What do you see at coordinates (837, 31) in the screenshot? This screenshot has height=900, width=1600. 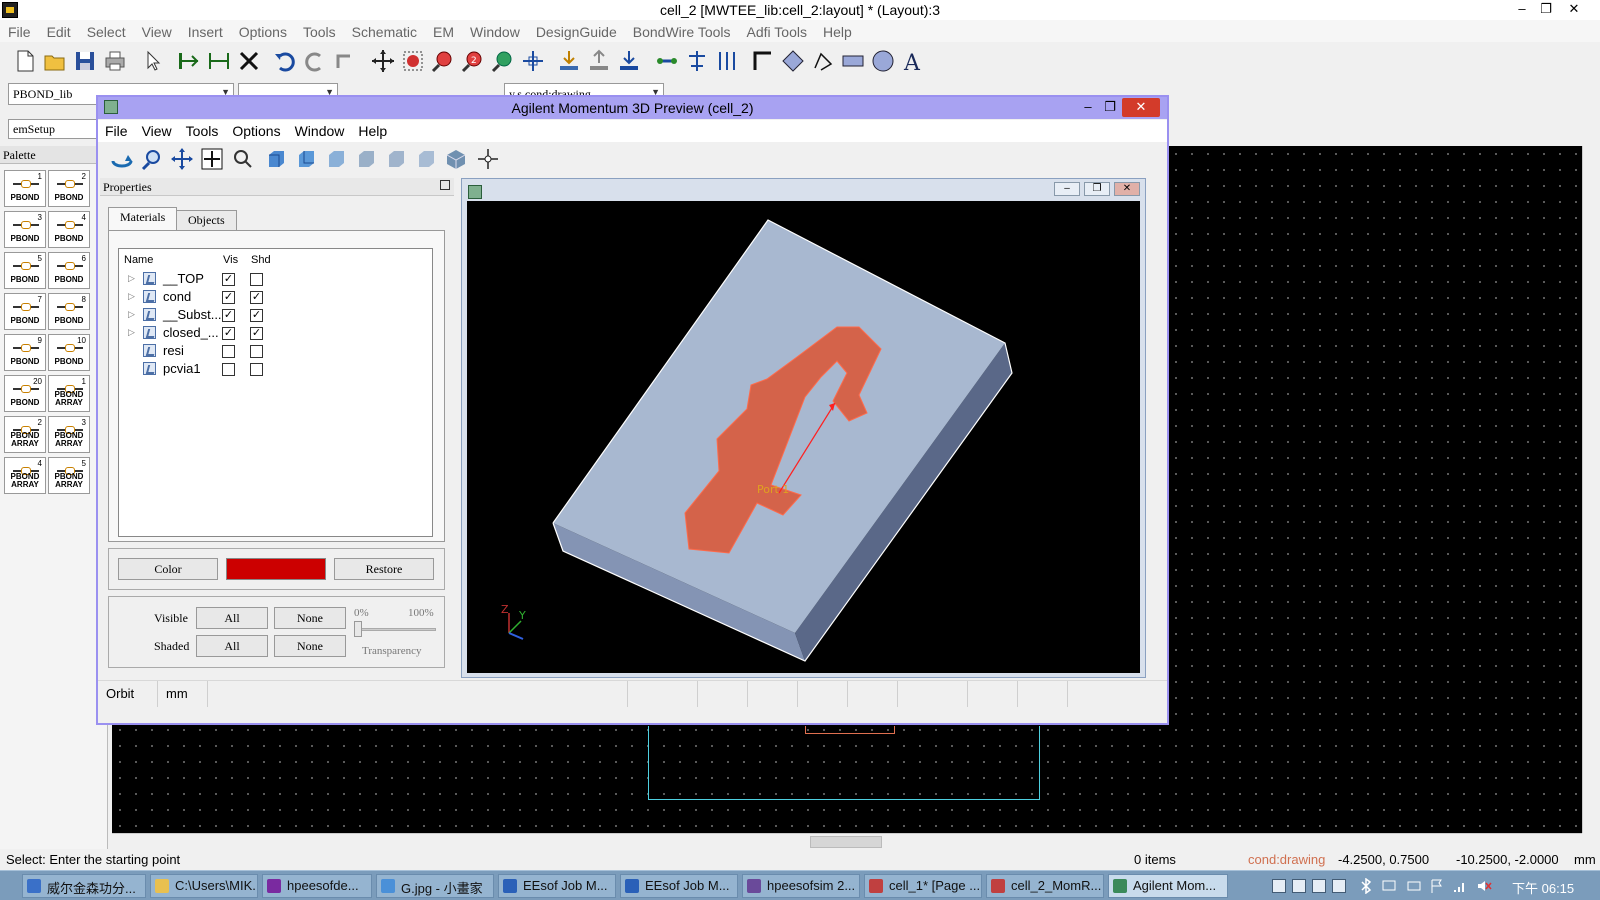 I see `menu-help: Help` at bounding box center [837, 31].